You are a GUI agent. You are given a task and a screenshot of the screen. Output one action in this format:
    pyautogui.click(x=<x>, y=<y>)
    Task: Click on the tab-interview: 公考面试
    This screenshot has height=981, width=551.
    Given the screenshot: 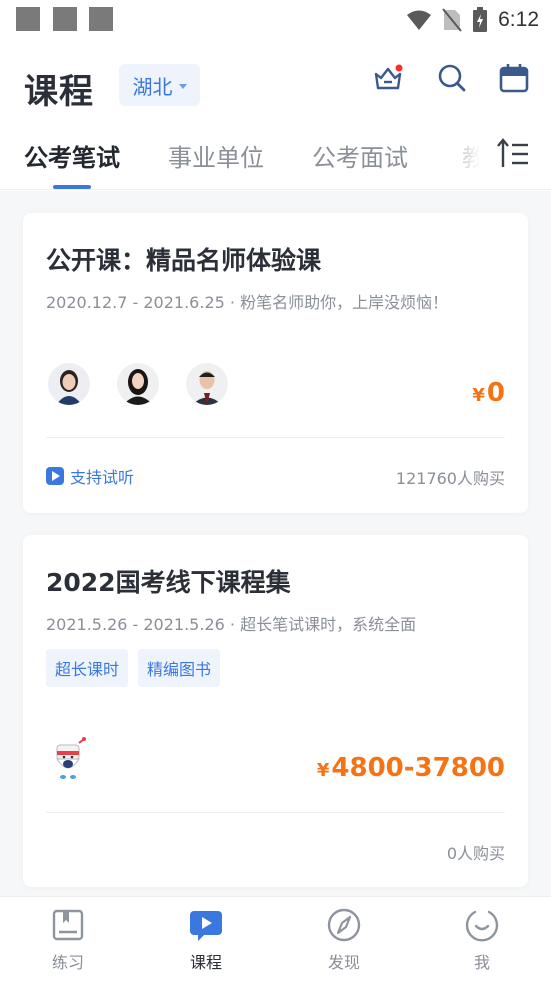 What is the action you would take?
    pyautogui.click(x=360, y=155)
    